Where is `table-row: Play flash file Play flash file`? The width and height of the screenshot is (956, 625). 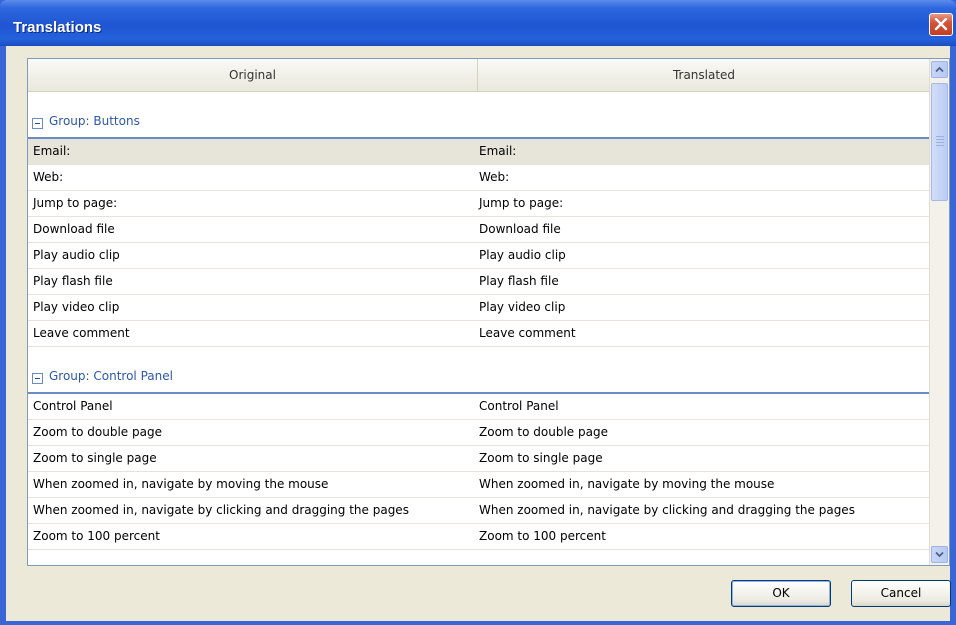
table-row: Play flash file Play flash file is located at coordinates (479, 282).